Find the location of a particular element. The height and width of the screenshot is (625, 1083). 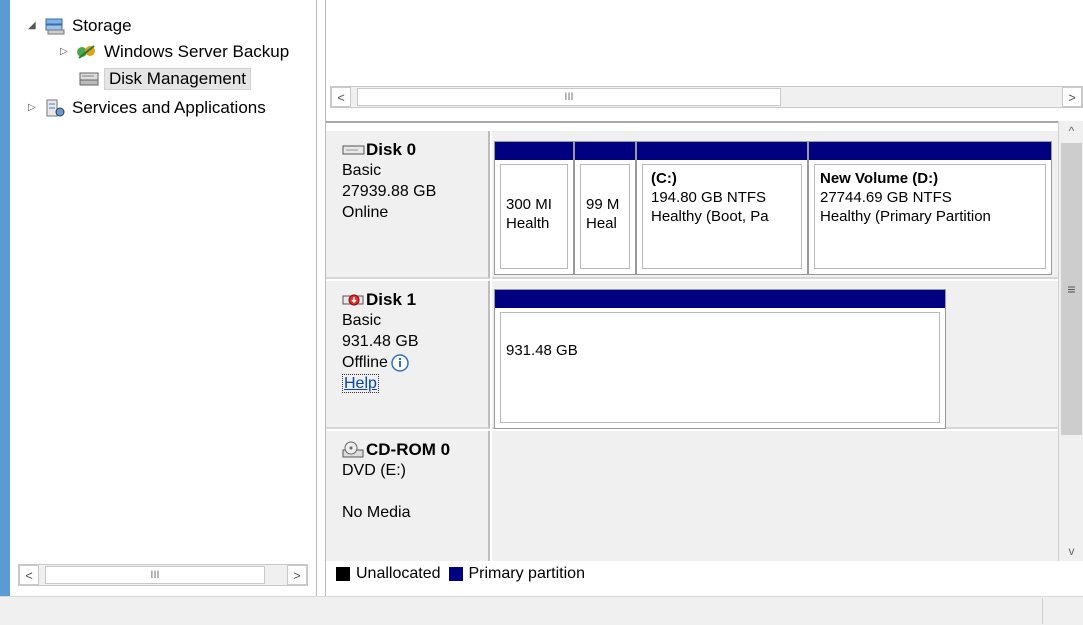

partition-c: (C:) 194.80 GB NTFS Healthy (Boot, Pa is located at coordinates (722, 208).